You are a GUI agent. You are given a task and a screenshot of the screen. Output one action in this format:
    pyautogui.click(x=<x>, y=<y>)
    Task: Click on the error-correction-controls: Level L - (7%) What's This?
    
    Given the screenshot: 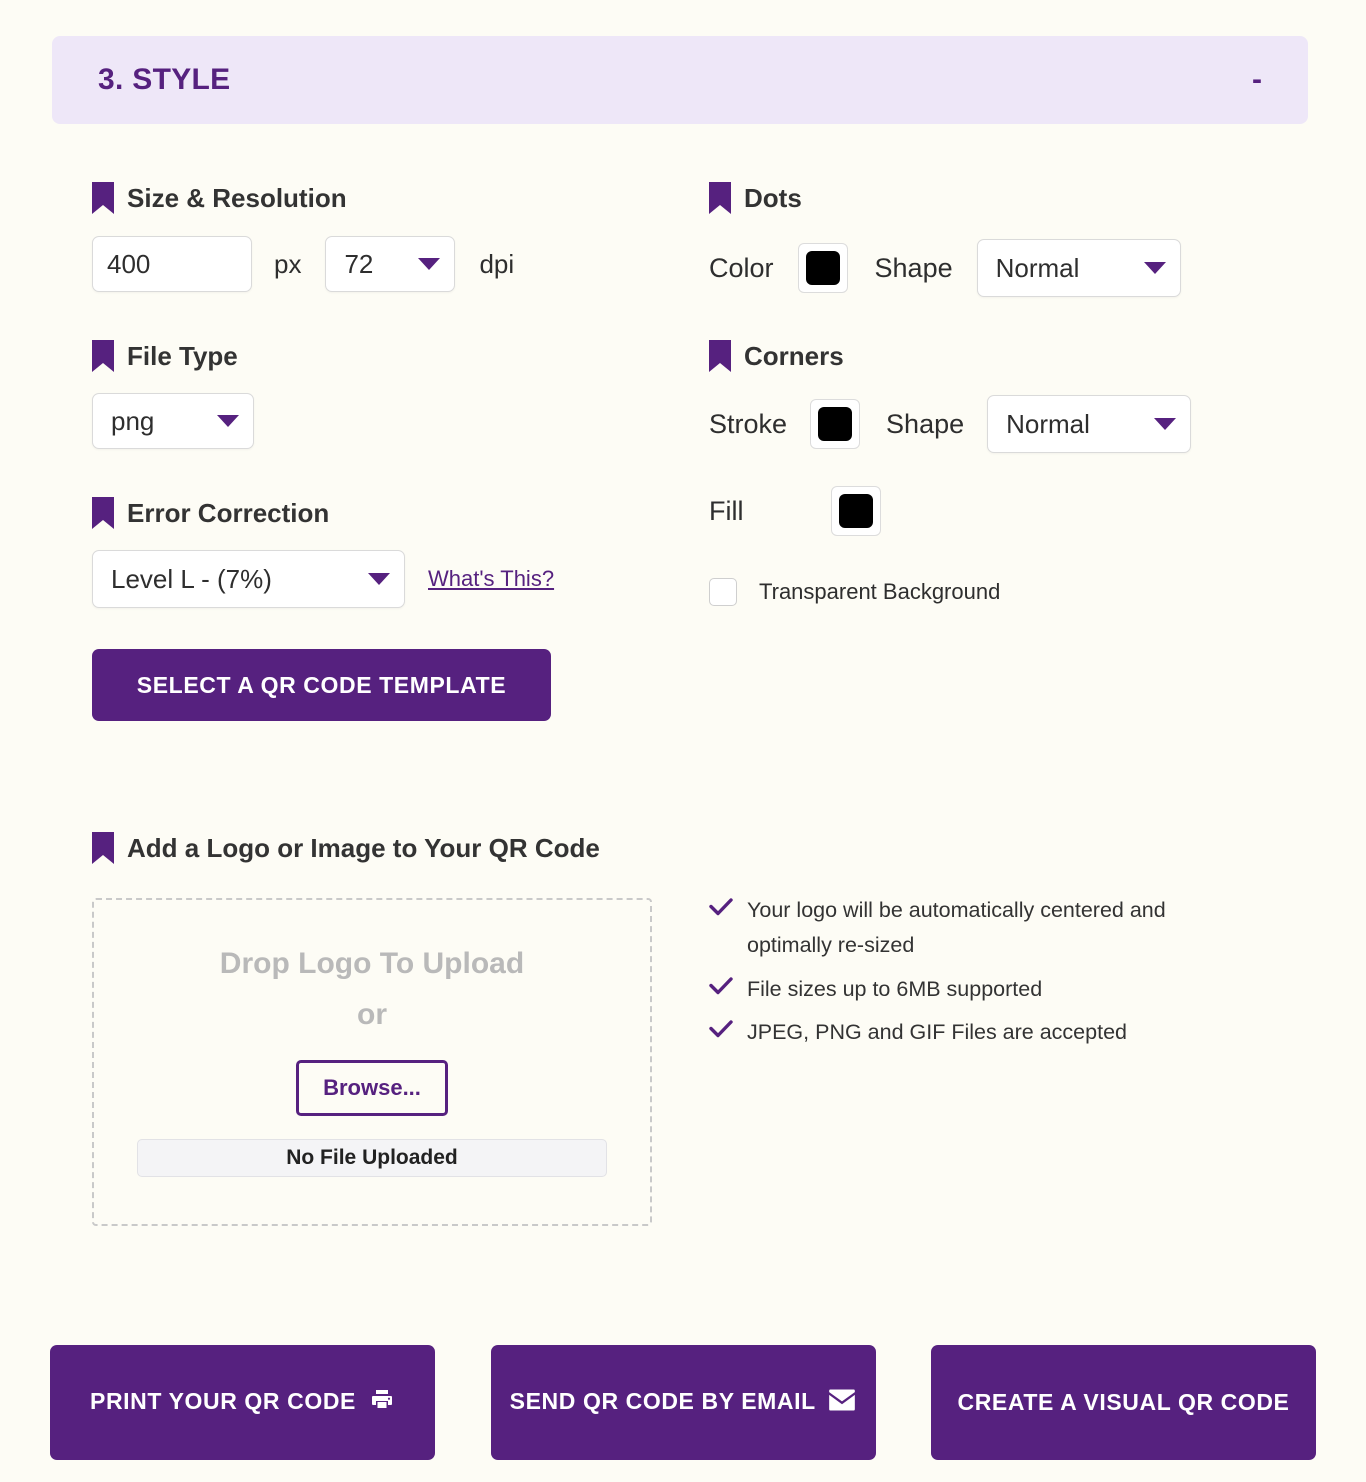 What is the action you would take?
    pyautogui.click(x=392, y=579)
    